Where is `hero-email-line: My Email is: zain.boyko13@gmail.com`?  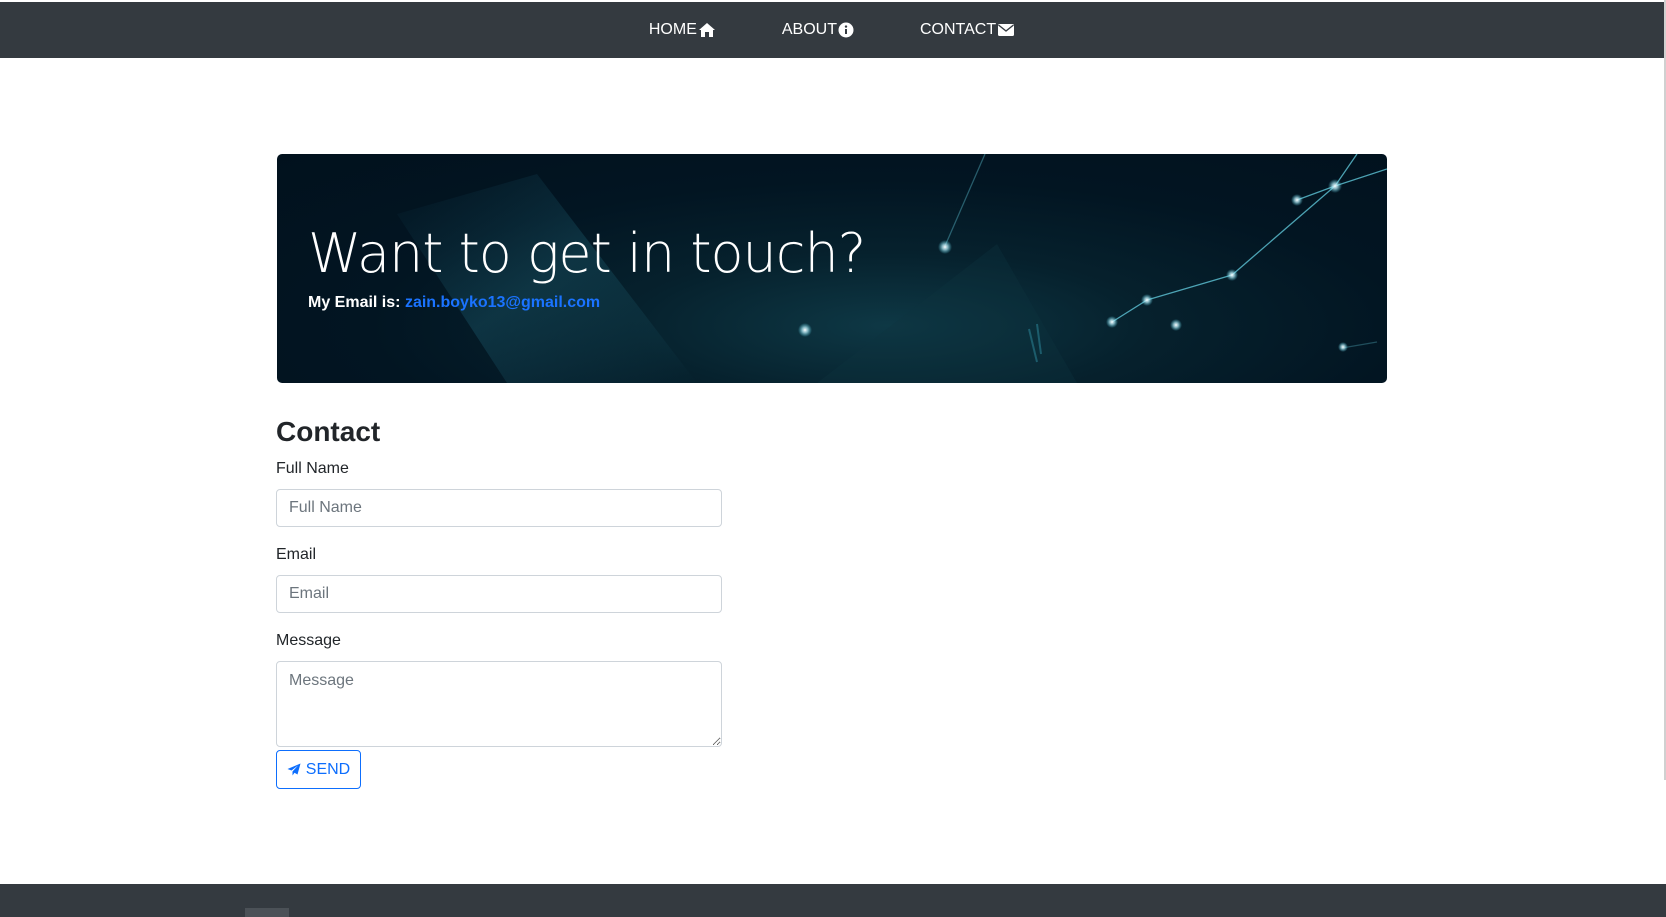
hero-email-line: My Email is: zain.boyko13@gmail.com is located at coordinates (454, 303).